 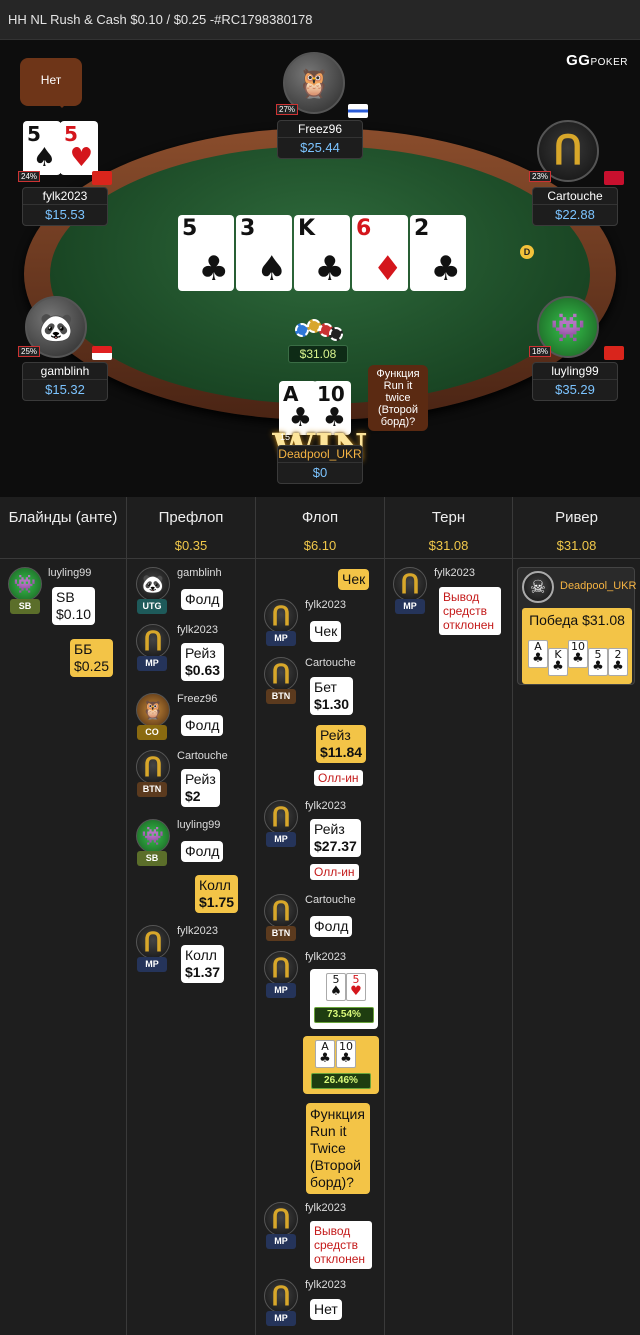 What do you see at coordinates (618, 662) in the screenshot?
I see `mini-card: 2 ♣` at bounding box center [618, 662].